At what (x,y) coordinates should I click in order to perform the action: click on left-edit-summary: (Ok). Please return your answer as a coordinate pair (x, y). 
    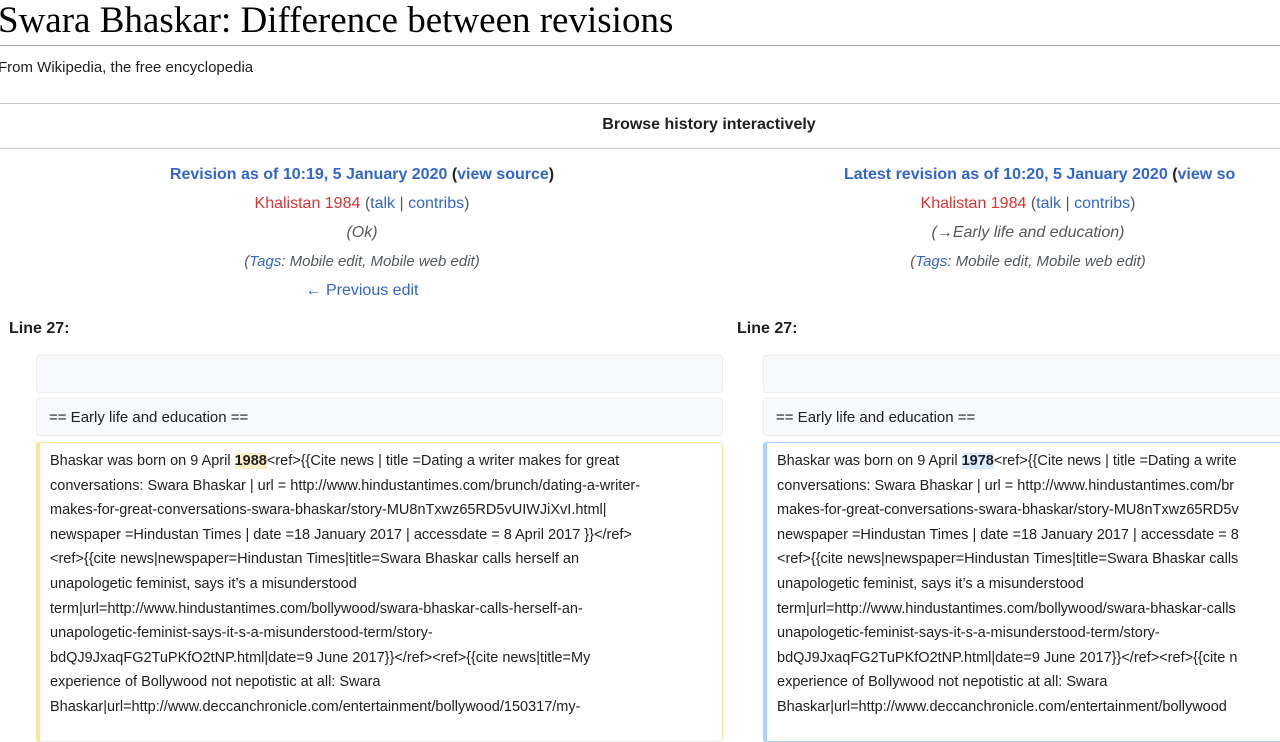
    Looking at the image, I should click on (362, 232).